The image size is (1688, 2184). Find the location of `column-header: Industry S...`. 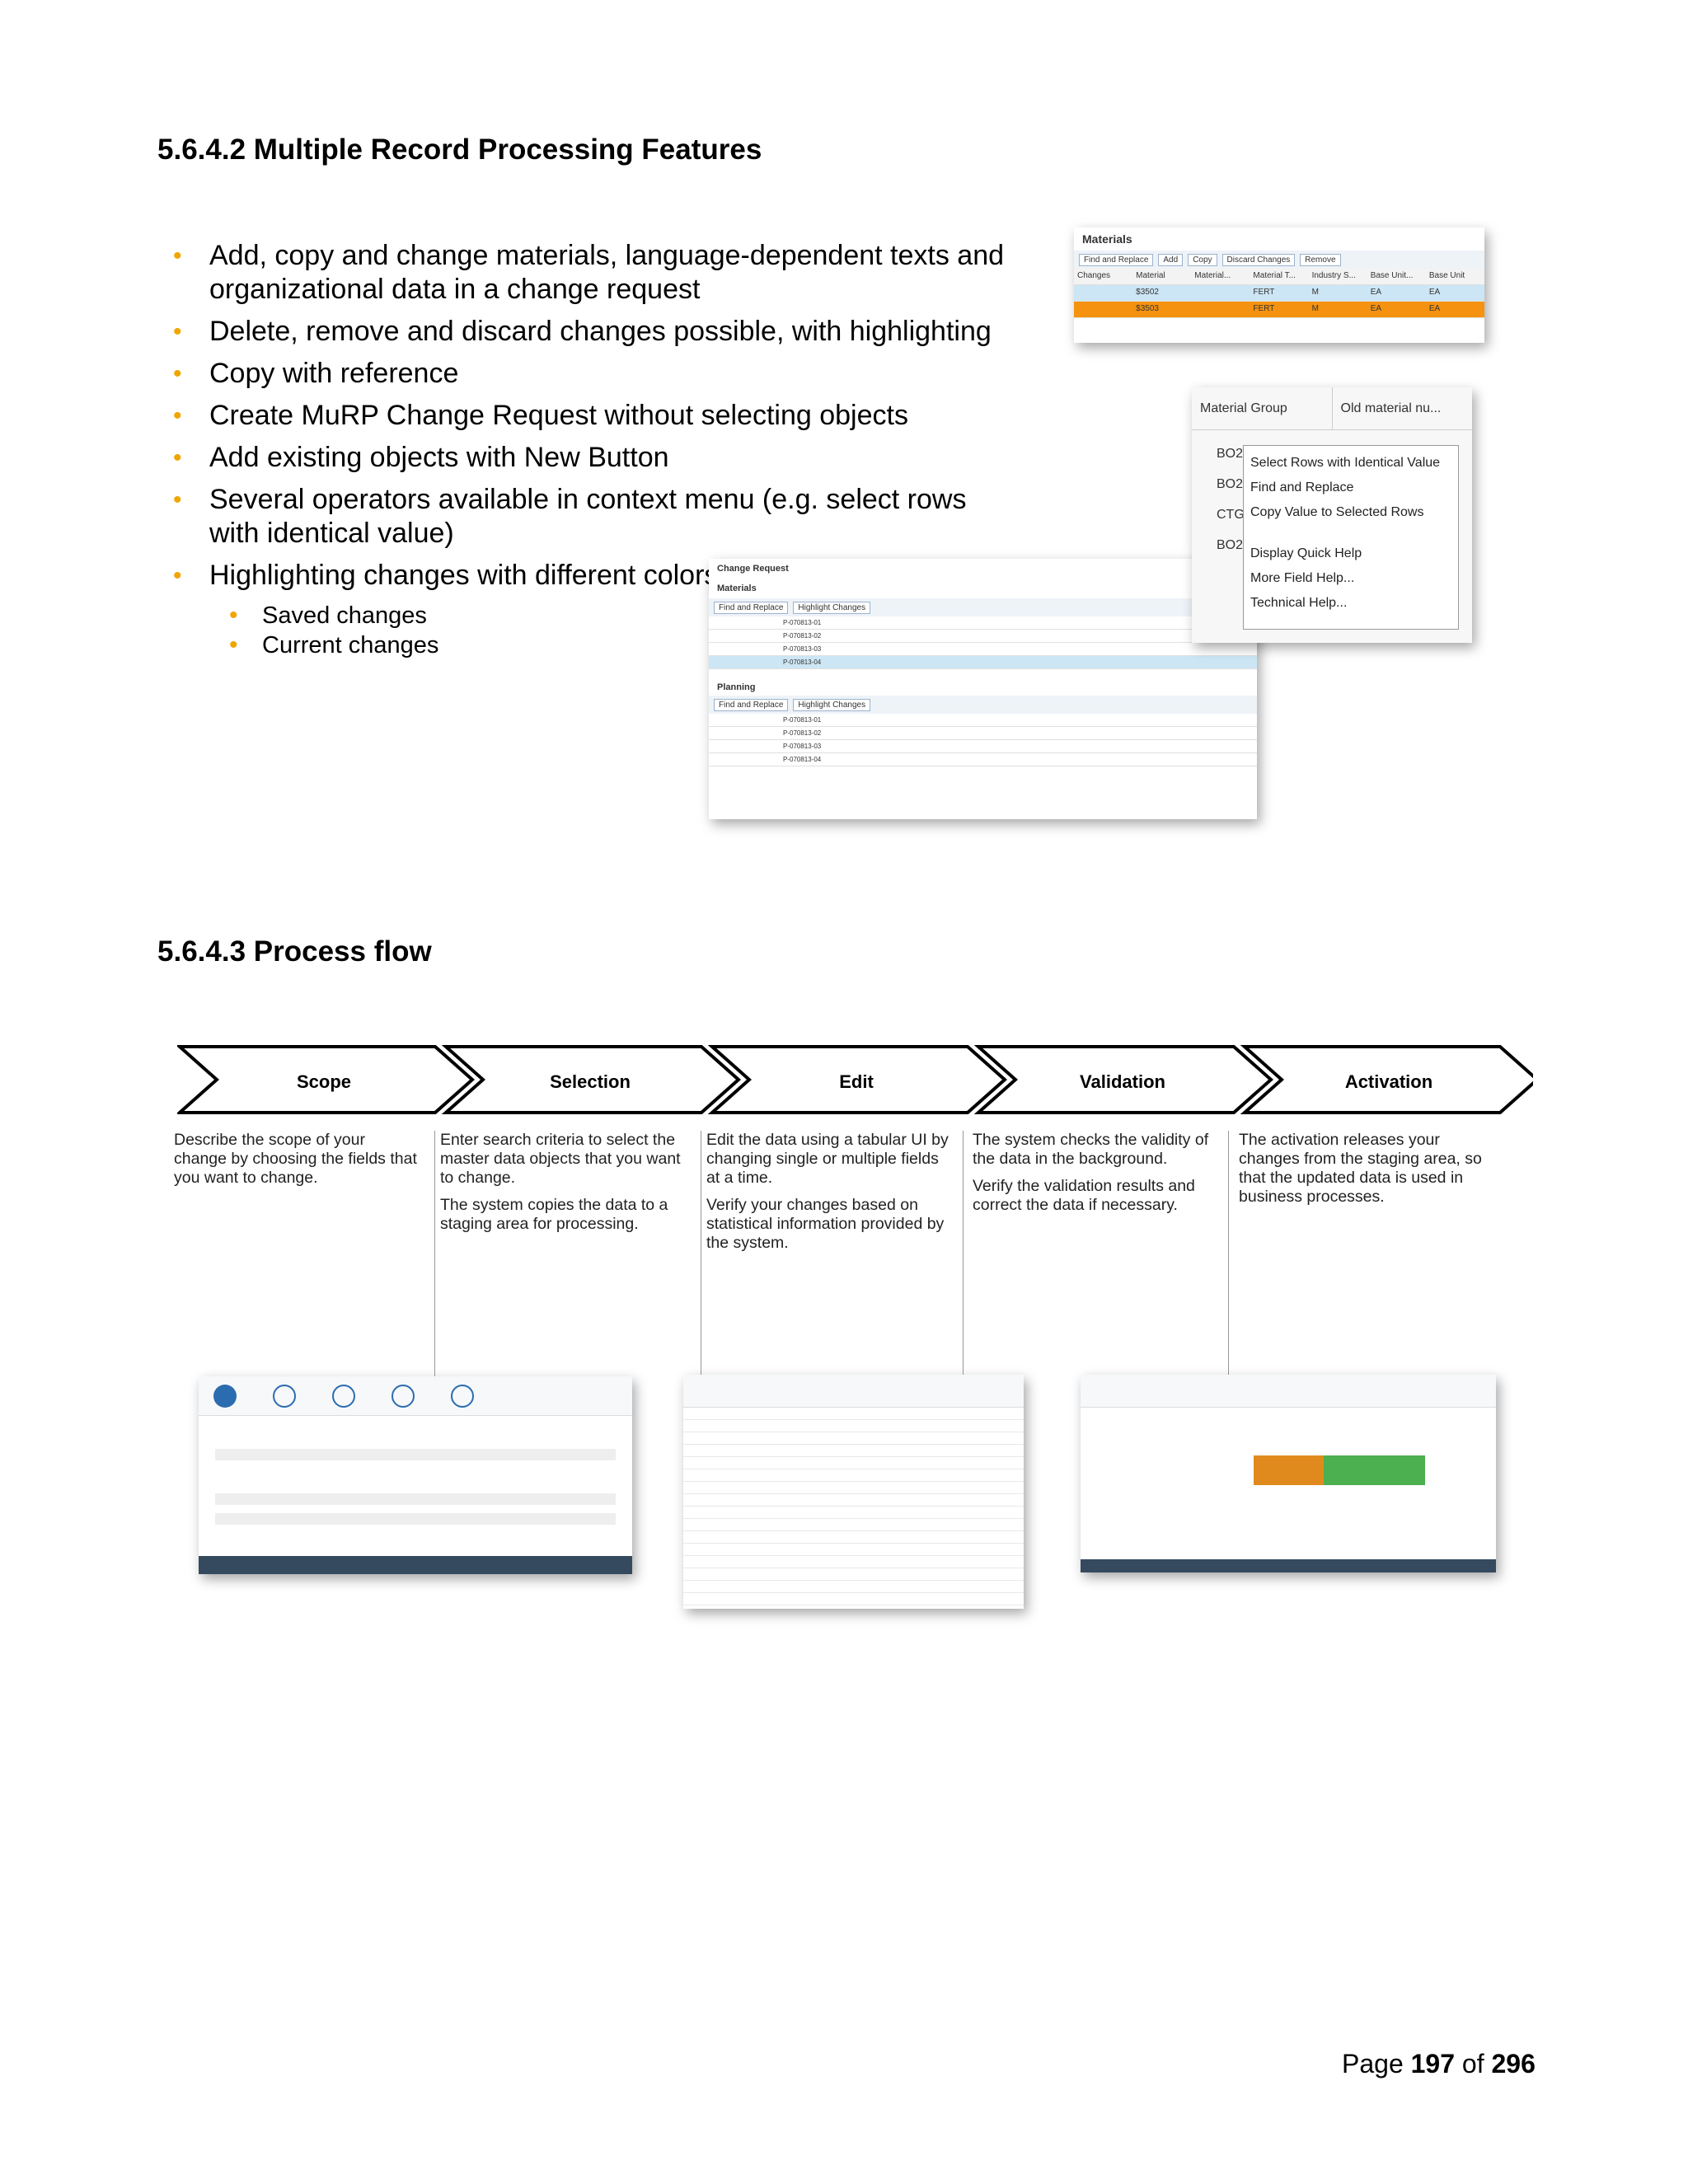

column-header: Industry S... is located at coordinates (1333, 275).